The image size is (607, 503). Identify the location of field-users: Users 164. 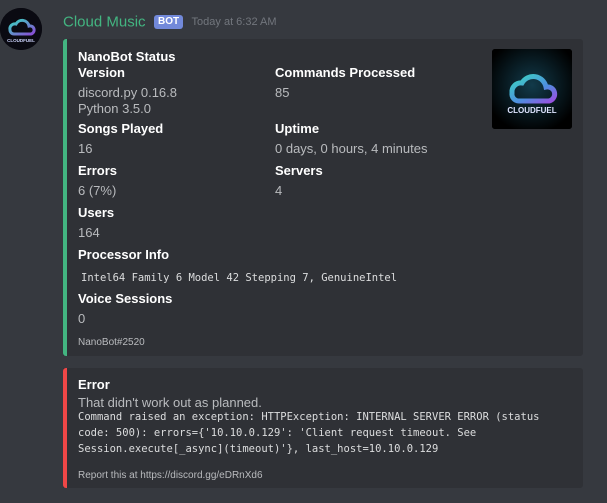
(173, 223).